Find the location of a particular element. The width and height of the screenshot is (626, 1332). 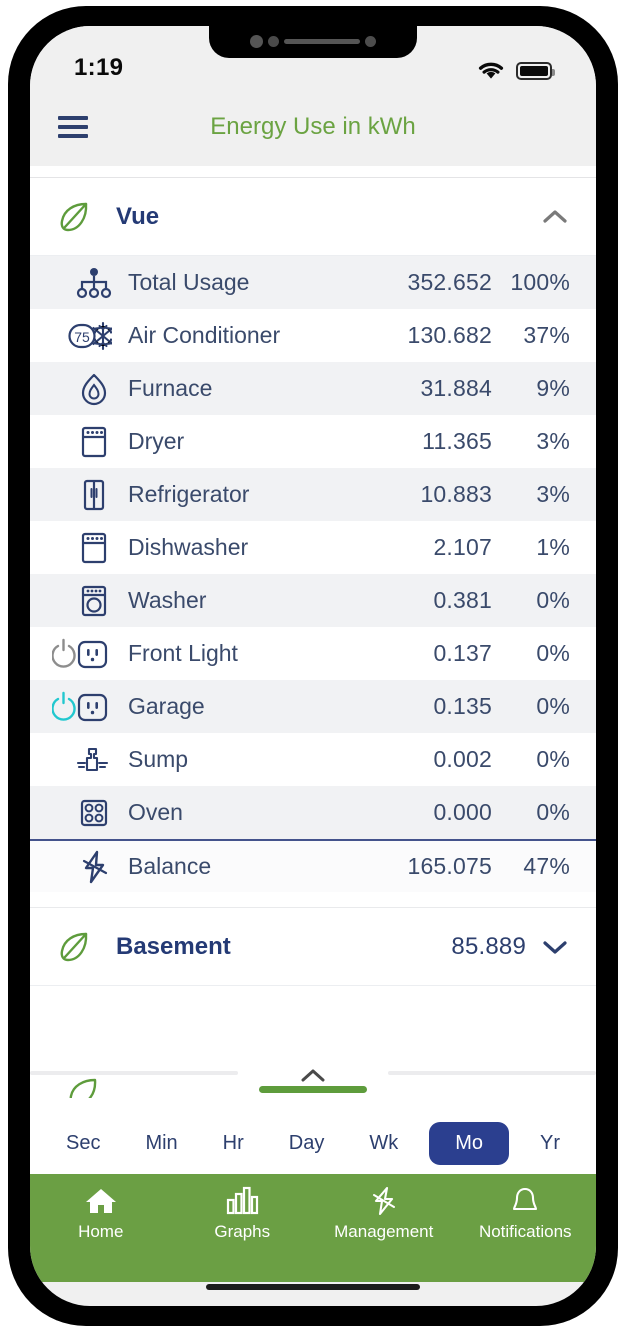

refrigerator-icon is located at coordinates (81, 495).